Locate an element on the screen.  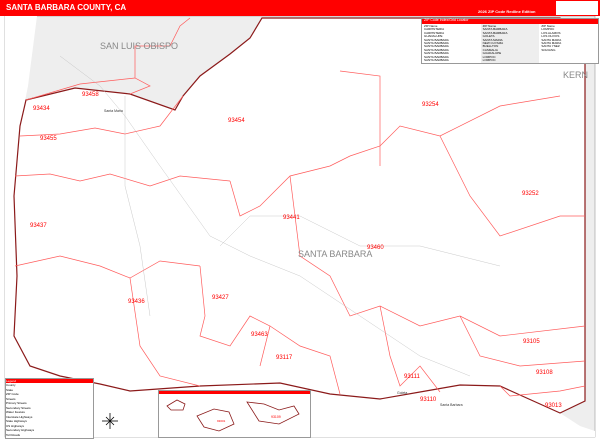
zip-table-row: SOLVANG is located at coordinates (548, 49).